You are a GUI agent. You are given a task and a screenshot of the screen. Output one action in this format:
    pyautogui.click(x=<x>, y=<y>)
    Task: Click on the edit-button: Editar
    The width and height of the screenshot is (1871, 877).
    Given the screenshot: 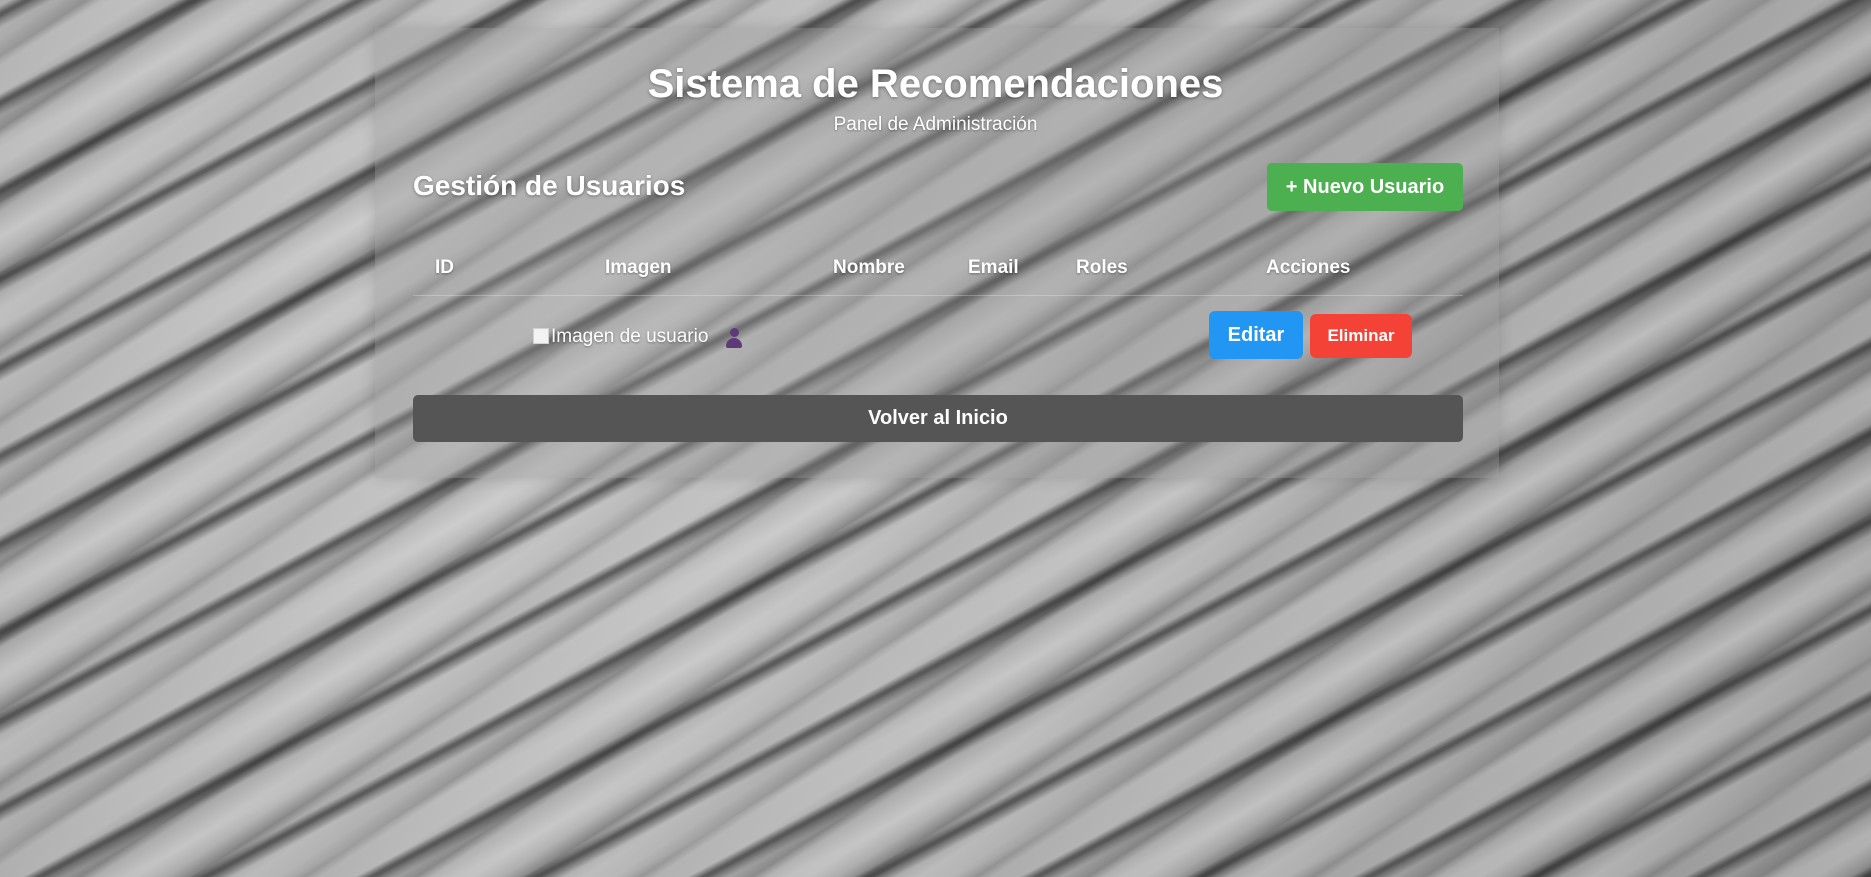 What is the action you would take?
    pyautogui.click(x=1256, y=335)
    